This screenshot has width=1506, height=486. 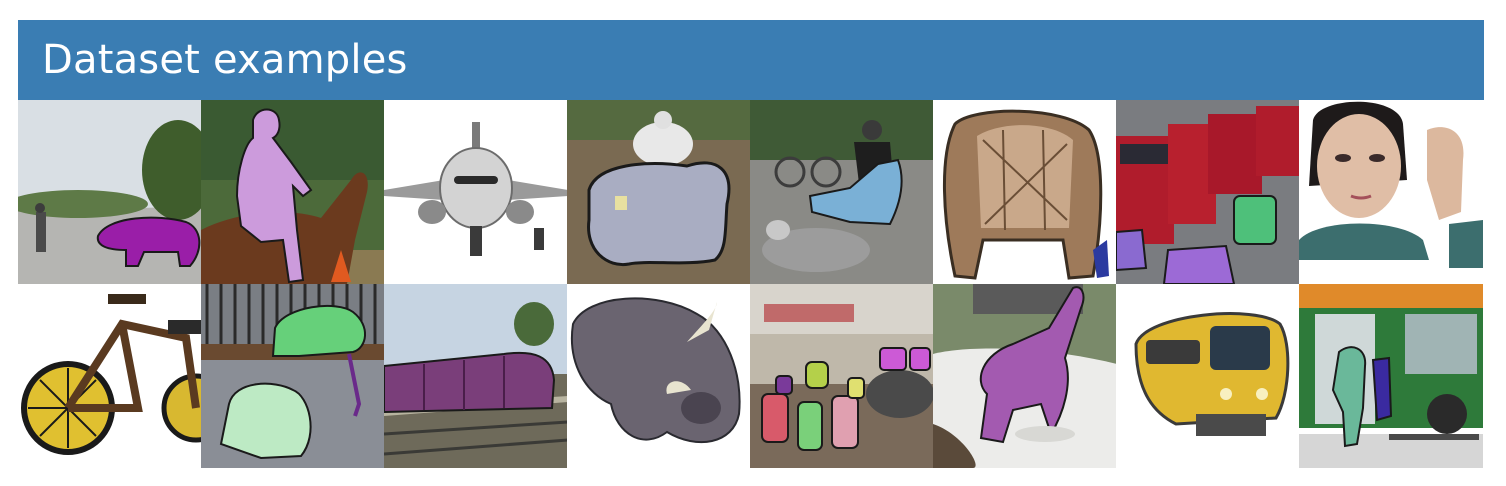 I want to click on tile-horse-rider, so click(x=293, y=192).